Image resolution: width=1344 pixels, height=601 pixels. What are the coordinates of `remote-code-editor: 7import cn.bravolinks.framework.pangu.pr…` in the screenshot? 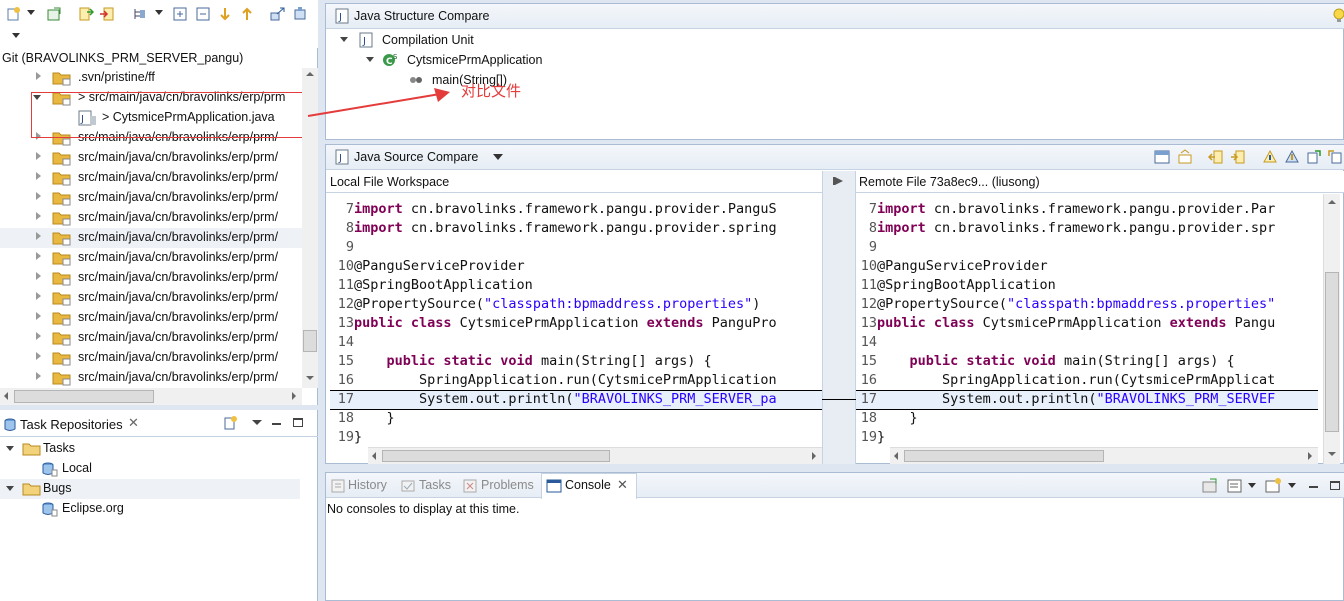 It's located at (1087, 324).